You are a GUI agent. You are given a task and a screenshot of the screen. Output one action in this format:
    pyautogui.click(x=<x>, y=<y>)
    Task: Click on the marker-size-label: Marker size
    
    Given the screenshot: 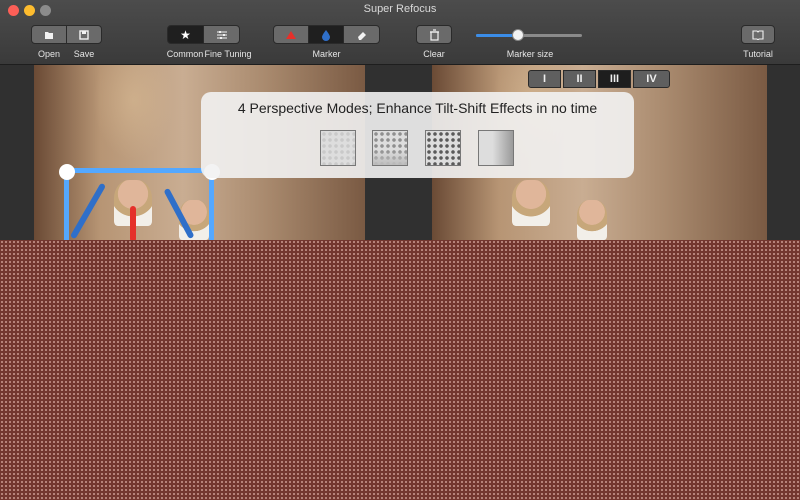 What is the action you would take?
    pyautogui.click(x=530, y=54)
    